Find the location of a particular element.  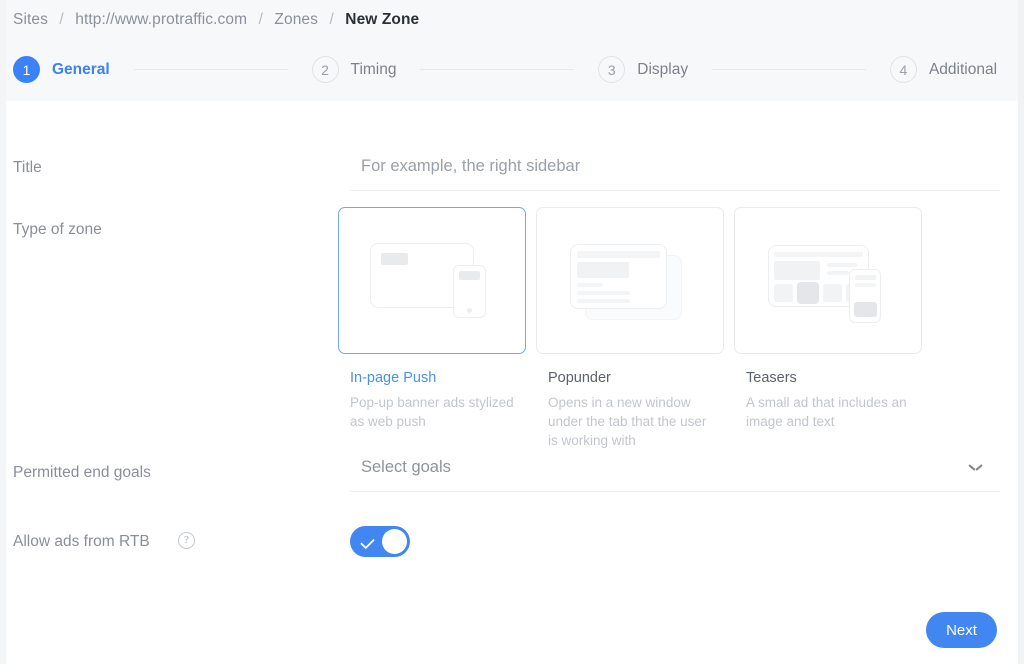

zone-type-desc-in-page-push: Pop-up banner ads stylized as web push is located at coordinates (432, 412).